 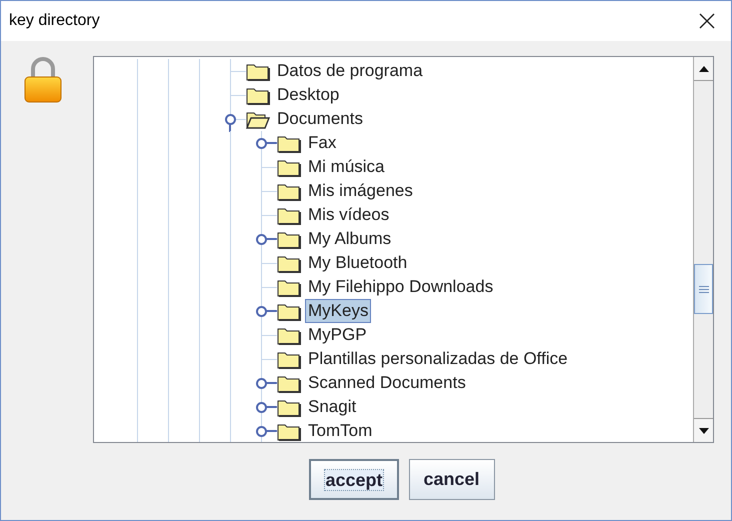 I want to click on scroll-thumb, so click(x=703, y=289).